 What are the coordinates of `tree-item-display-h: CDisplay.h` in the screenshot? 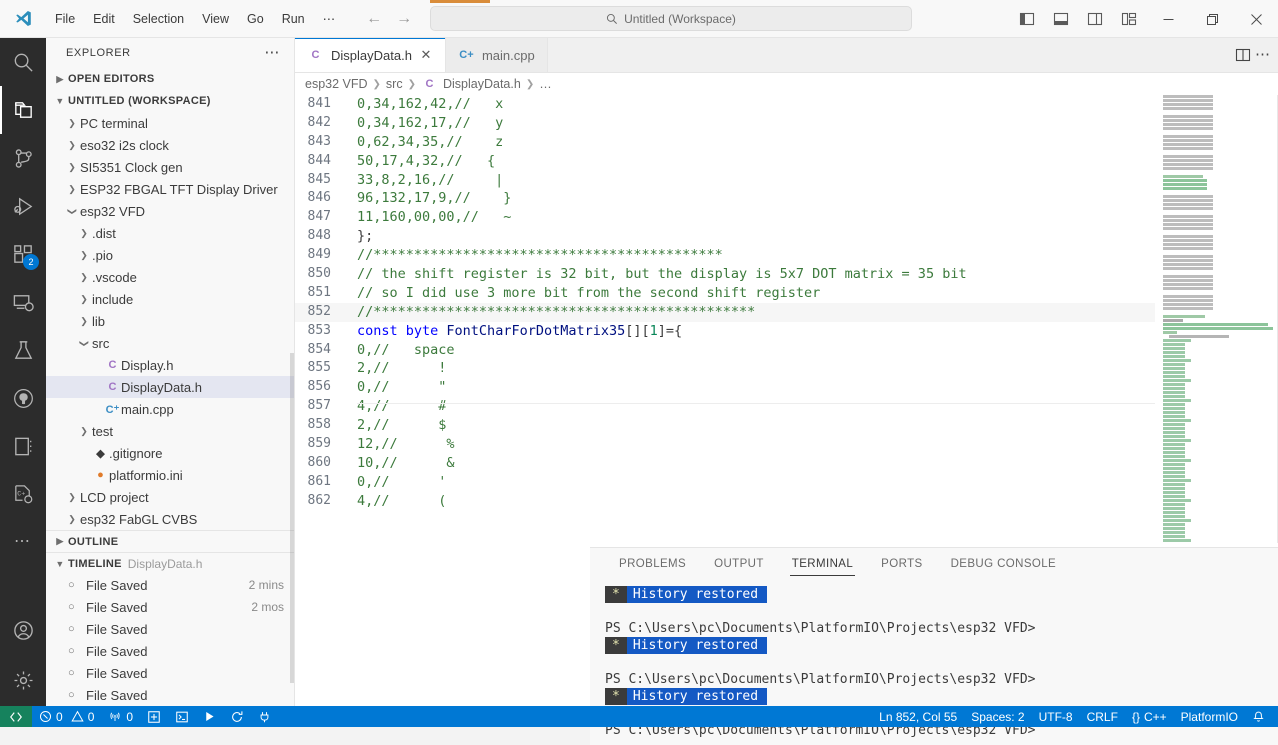 It's located at (170, 365).